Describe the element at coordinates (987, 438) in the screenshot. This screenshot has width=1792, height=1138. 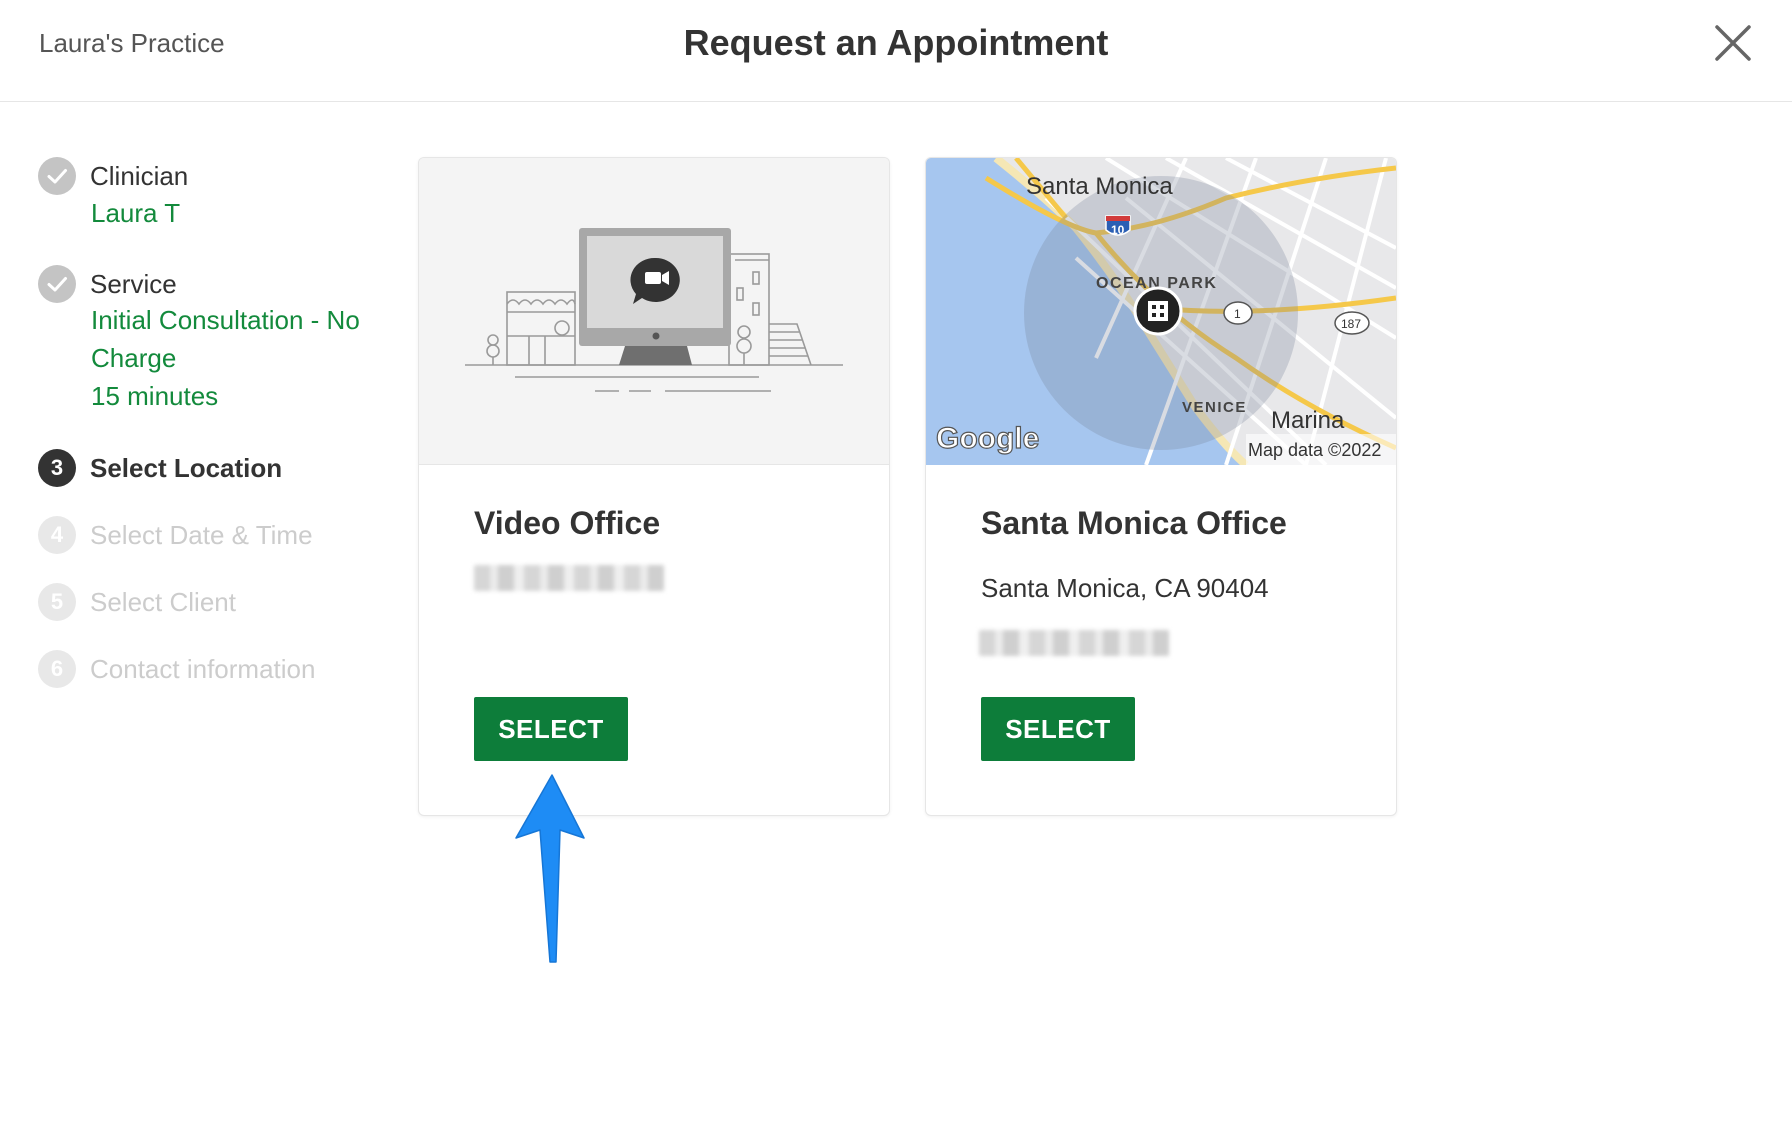
I see `map-logo: Google` at that location.